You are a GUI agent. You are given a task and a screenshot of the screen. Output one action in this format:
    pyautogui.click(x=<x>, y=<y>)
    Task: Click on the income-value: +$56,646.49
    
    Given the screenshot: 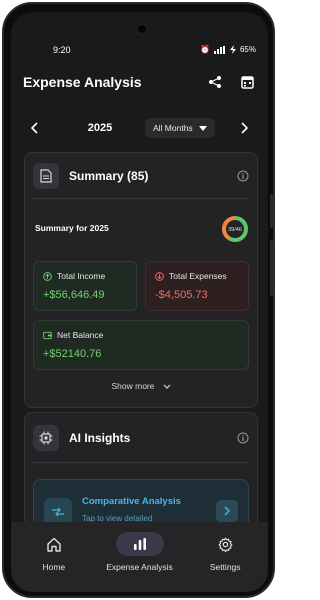 What is the action you would take?
    pyautogui.click(x=74, y=295)
    